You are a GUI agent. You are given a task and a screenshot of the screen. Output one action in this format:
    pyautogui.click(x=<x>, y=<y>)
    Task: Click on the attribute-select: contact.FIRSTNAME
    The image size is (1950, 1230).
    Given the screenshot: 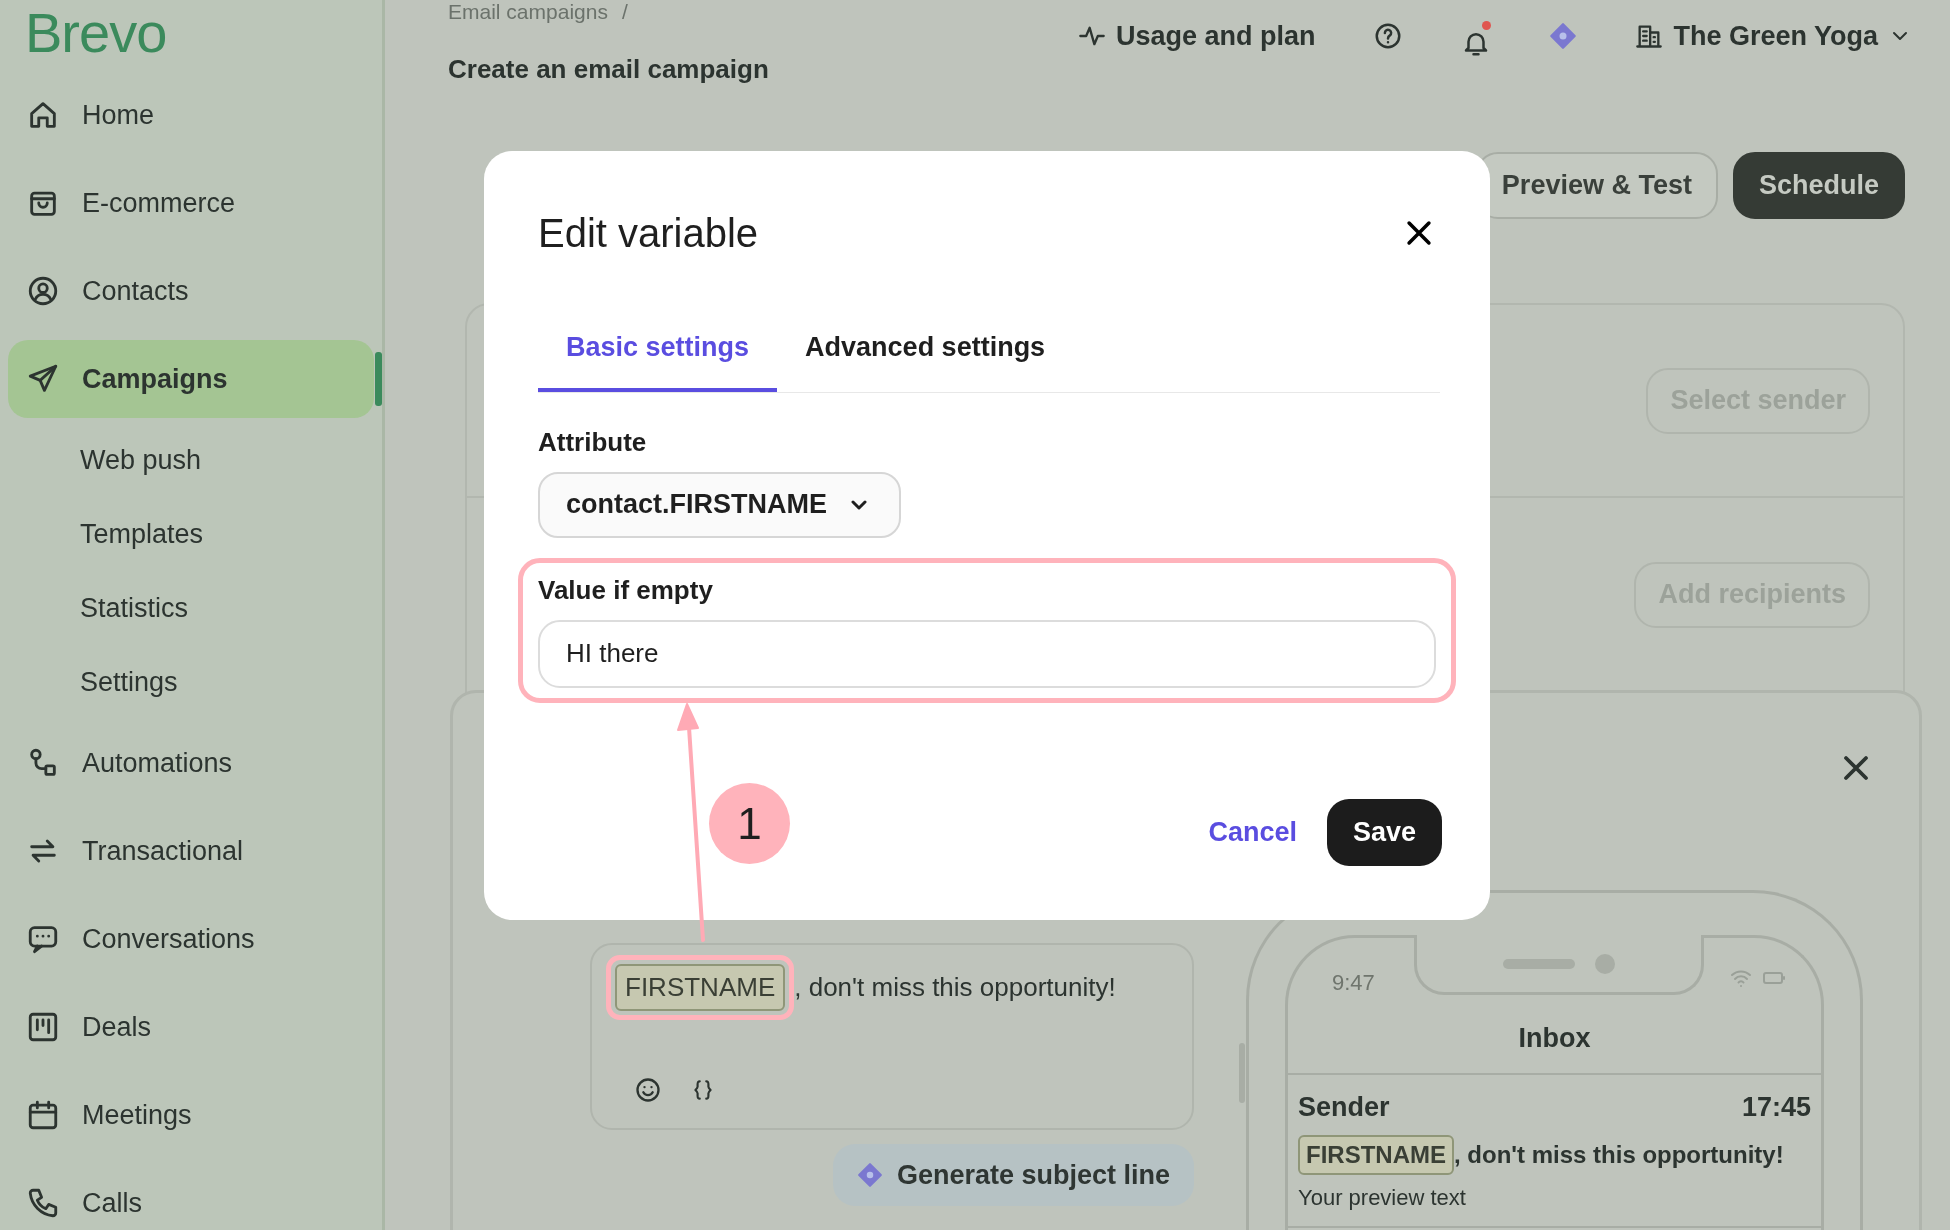 What is the action you would take?
    pyautogui.click(x=719, y=504)
    